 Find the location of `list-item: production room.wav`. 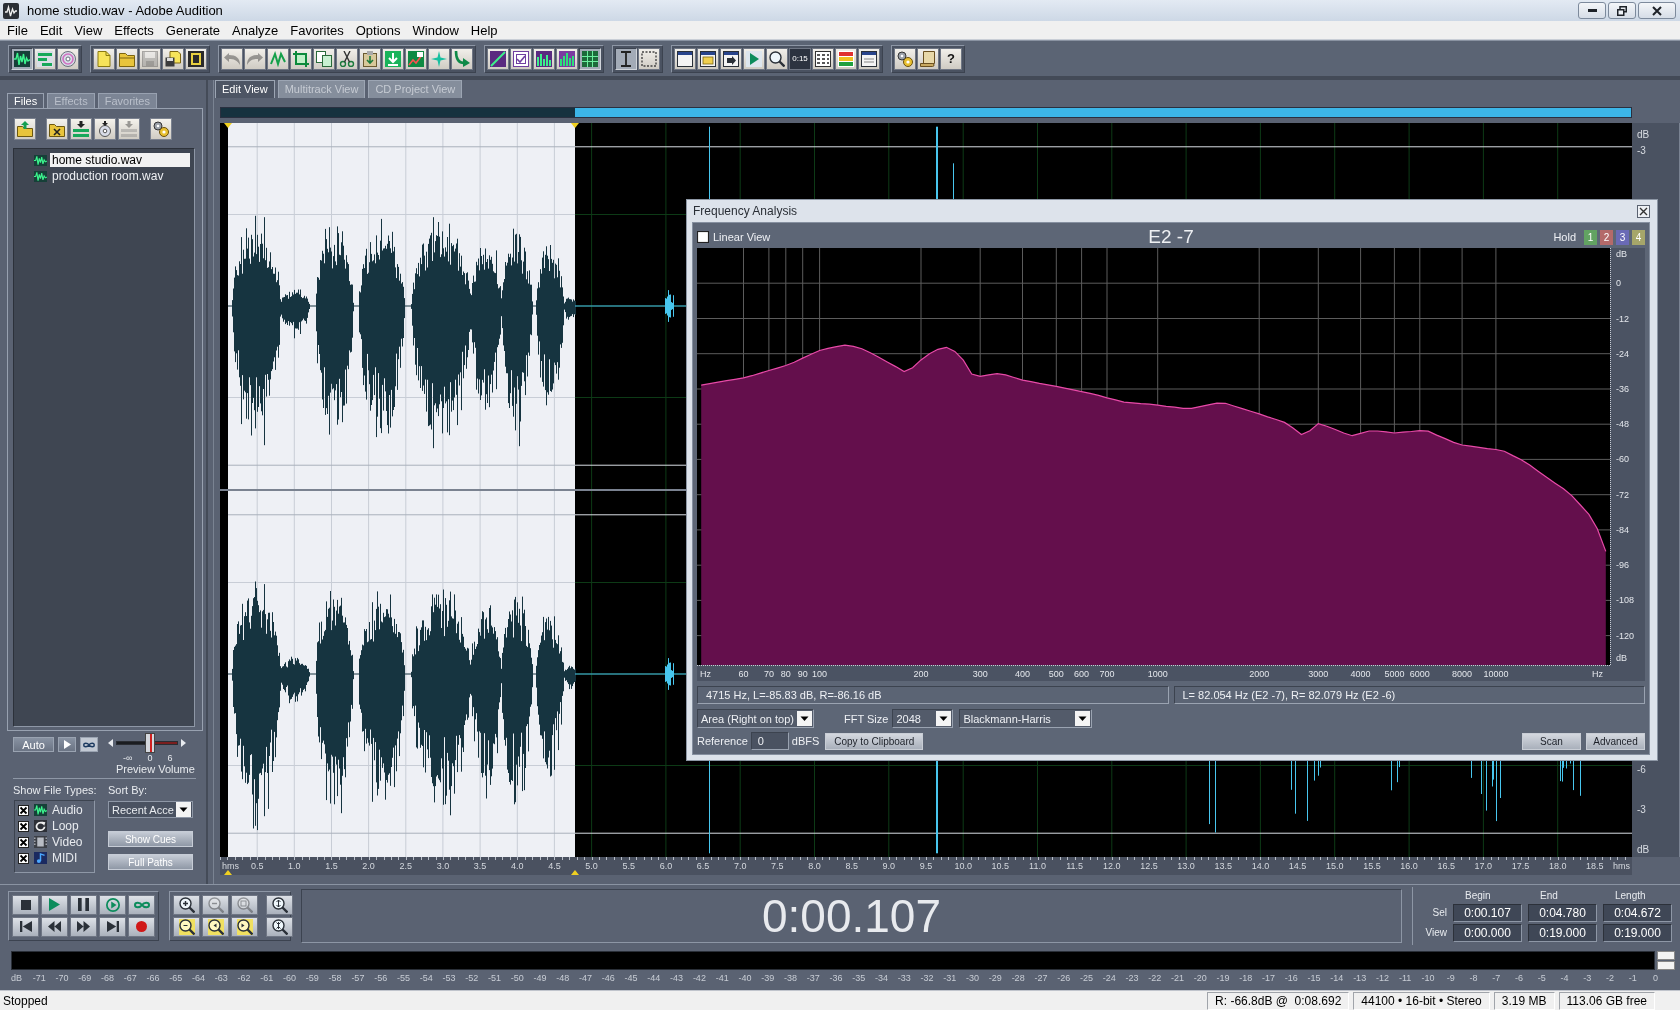

list-item: production room.wav is located at coordinates (120, 176).